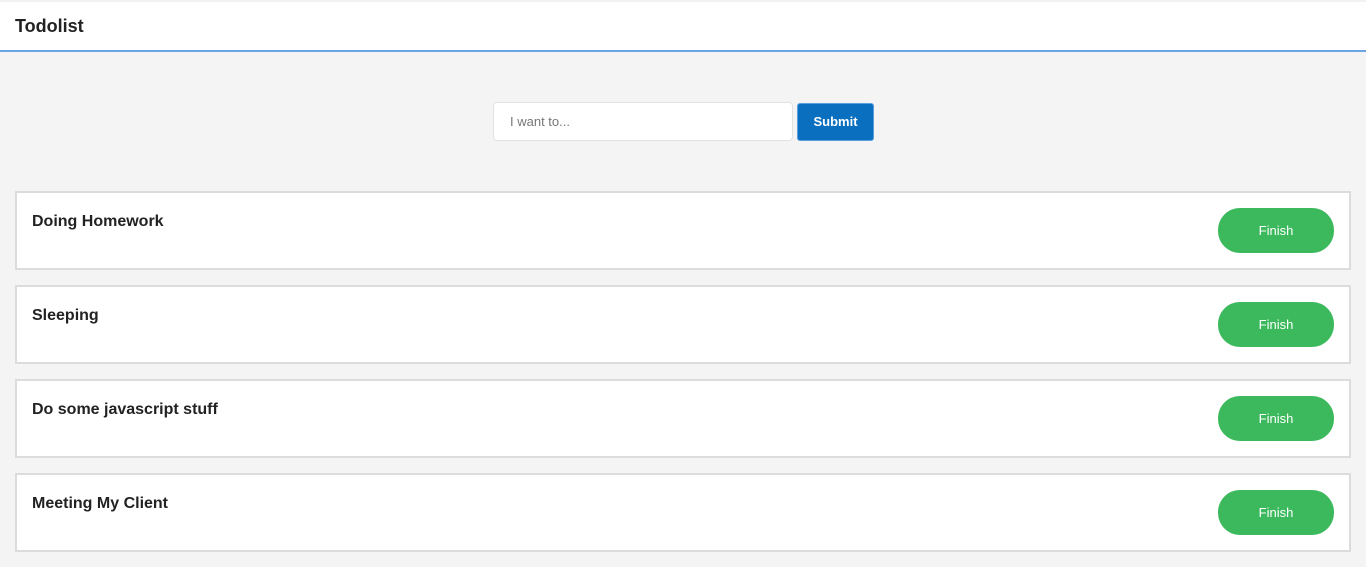  Describe the element at coordinates (683, 230) in the screenshot. I see `todo-item-doing-homework: Doing Homework Finish` at that location.